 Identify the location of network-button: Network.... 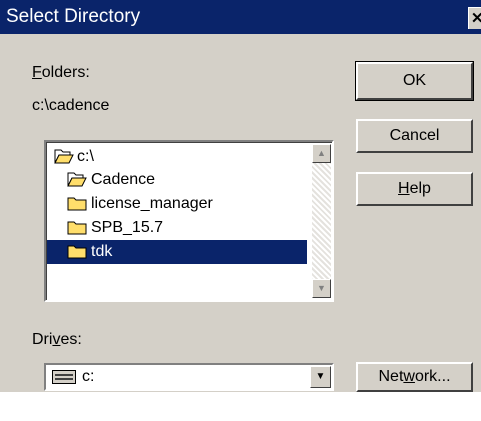
(414, 377).